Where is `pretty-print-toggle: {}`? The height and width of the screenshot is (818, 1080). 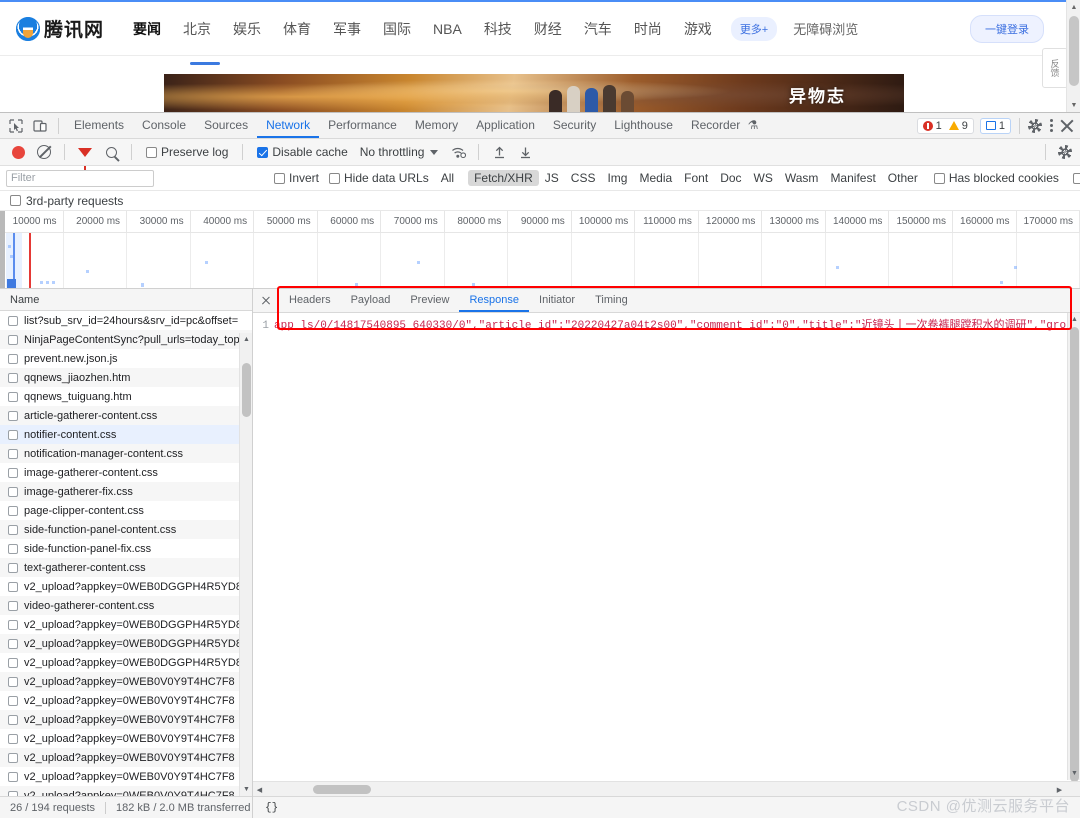
pretty-print-toggle: {} is located at coordinates (271, 808).